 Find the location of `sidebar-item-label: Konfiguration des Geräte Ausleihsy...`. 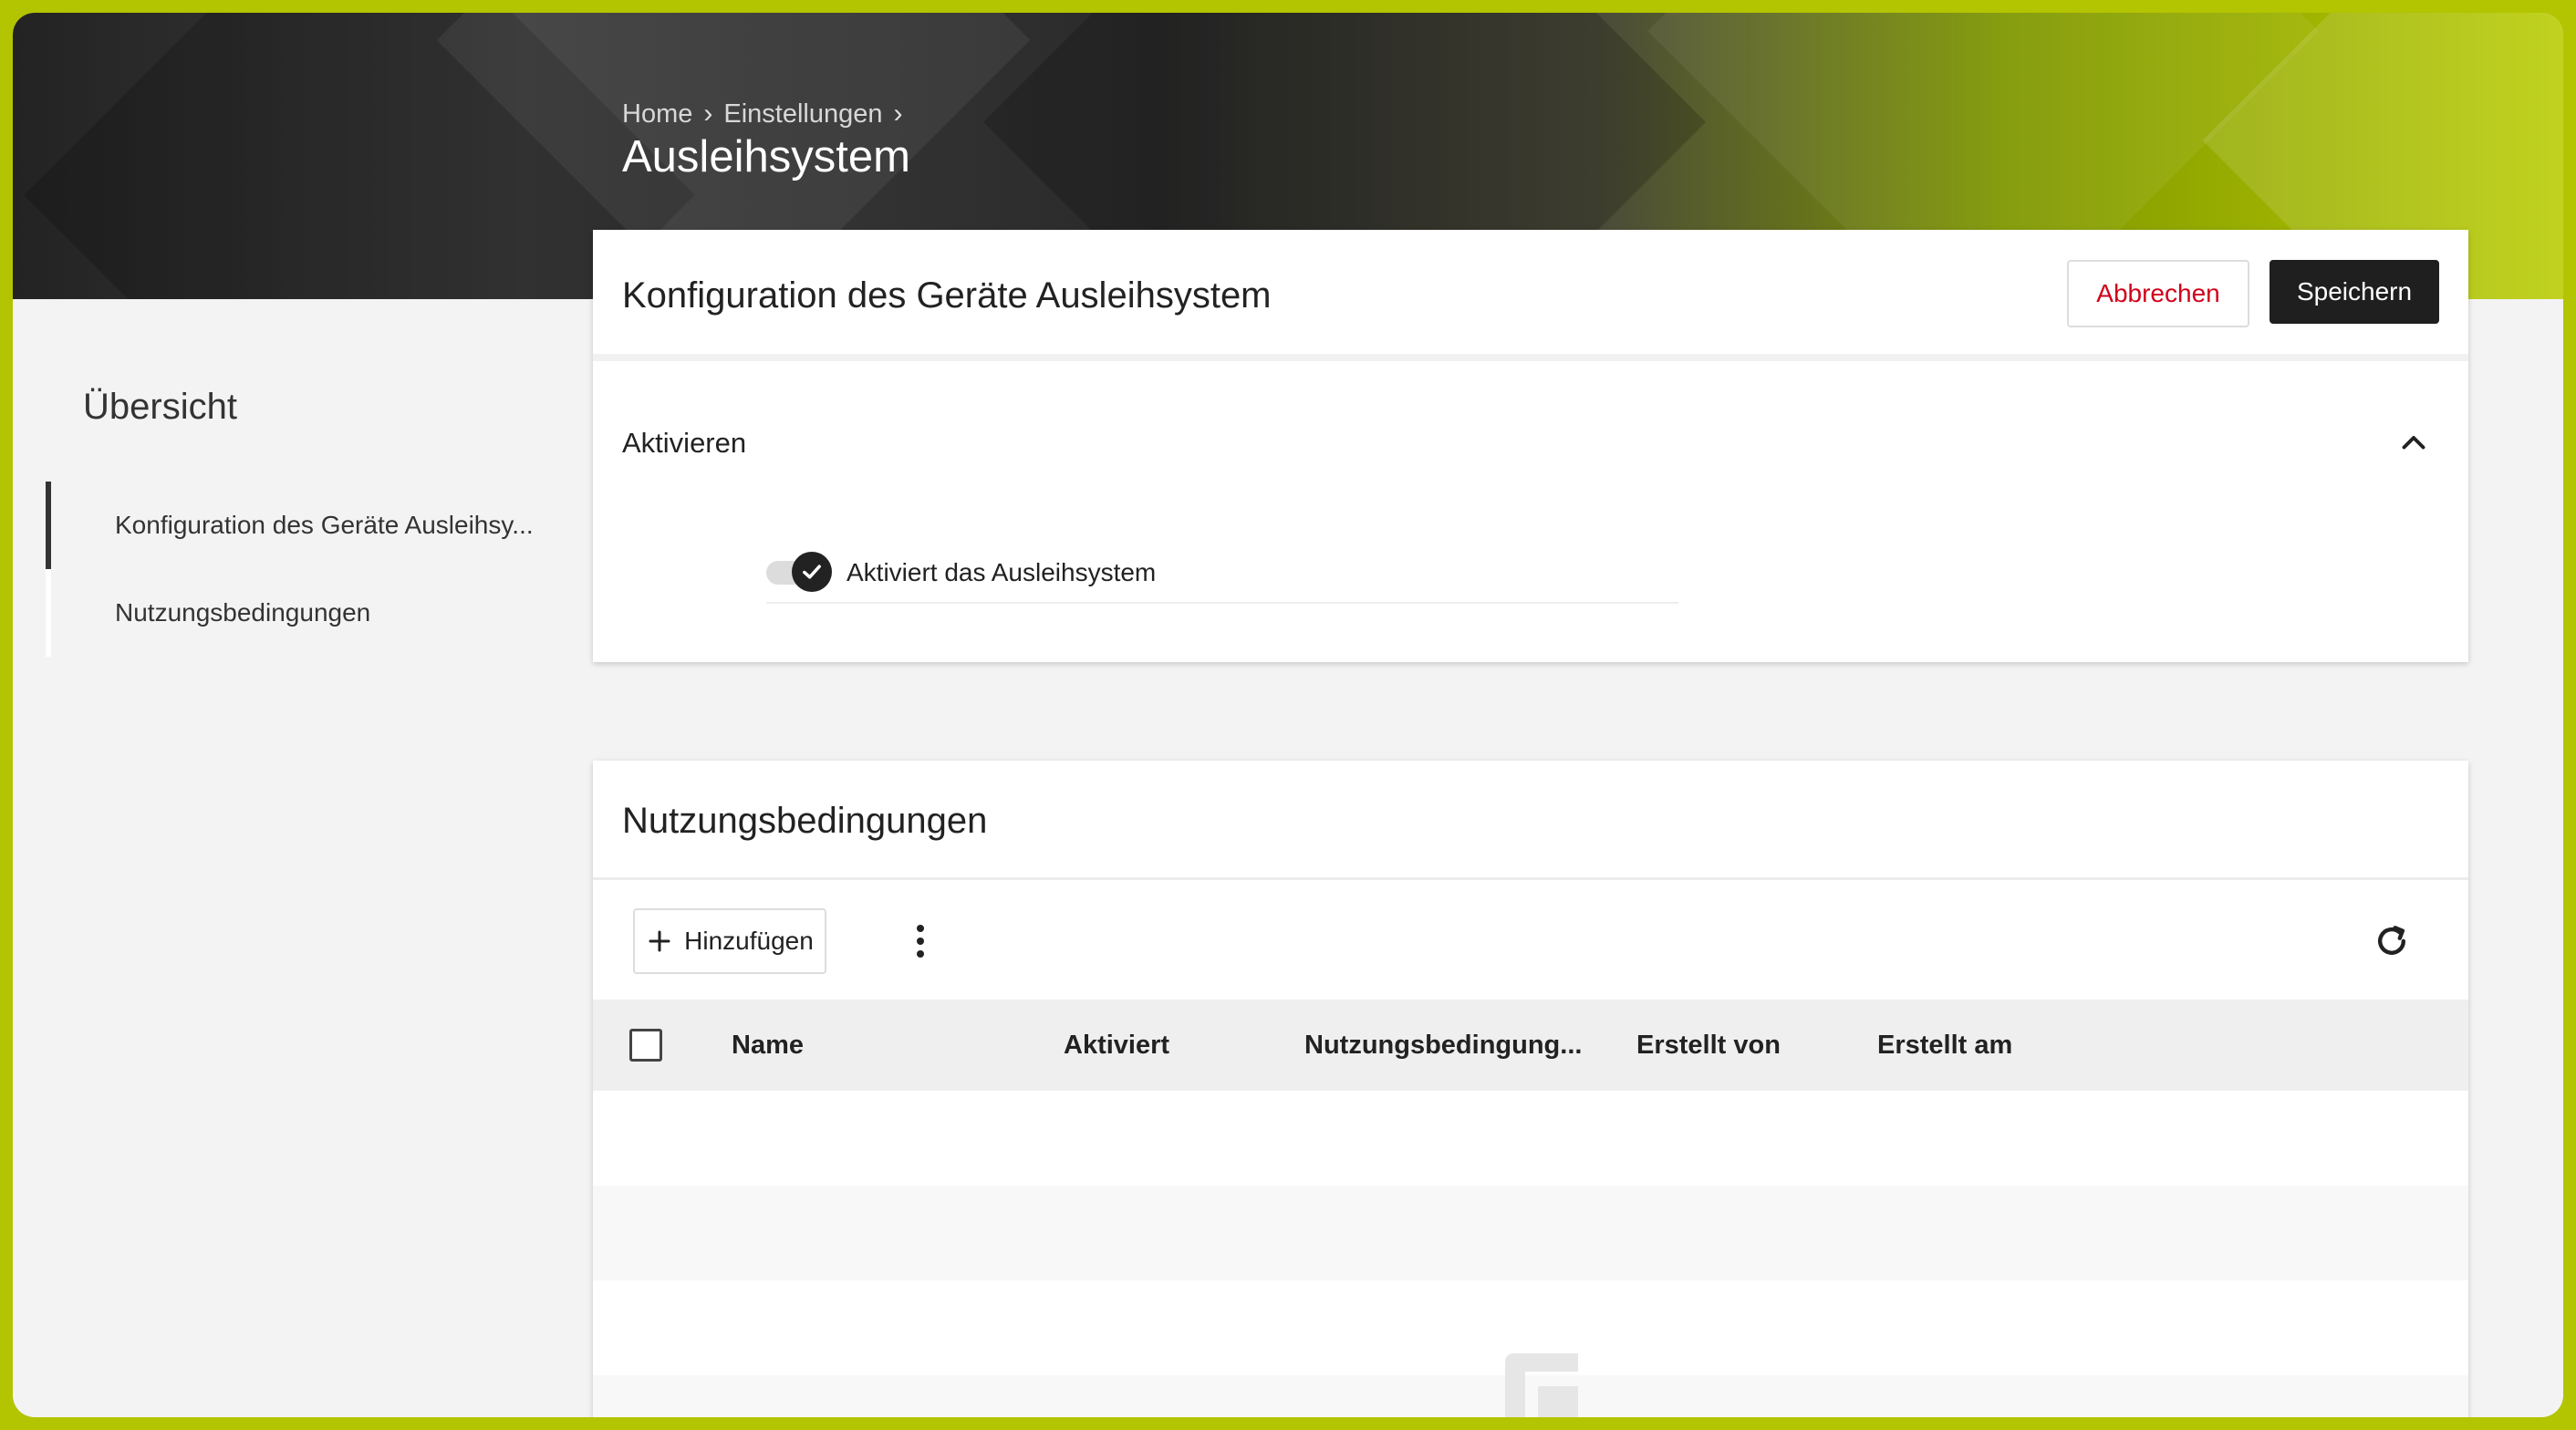

sidebar-item-label: Konfiguration des Geräte Ausleihsy... is located at coordinates (324, 525).